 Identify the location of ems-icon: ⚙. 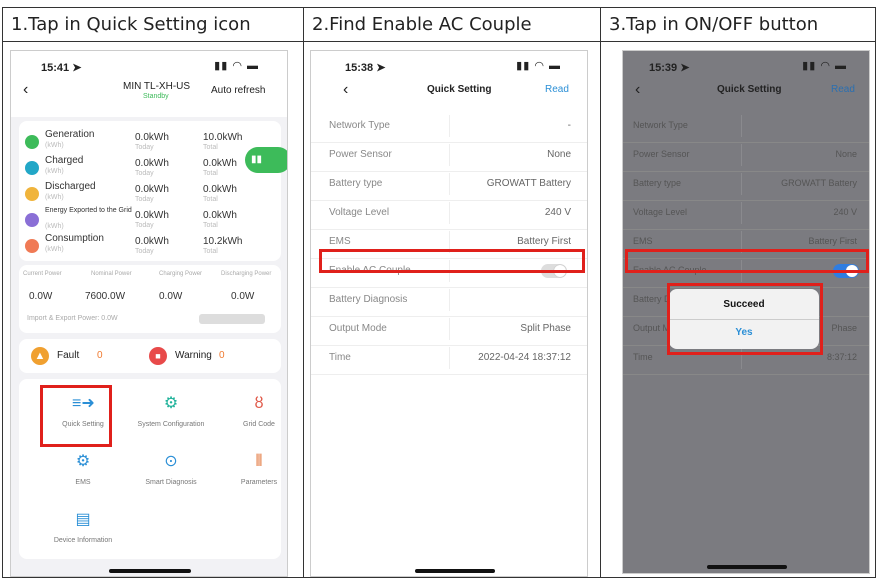
(83, 461).